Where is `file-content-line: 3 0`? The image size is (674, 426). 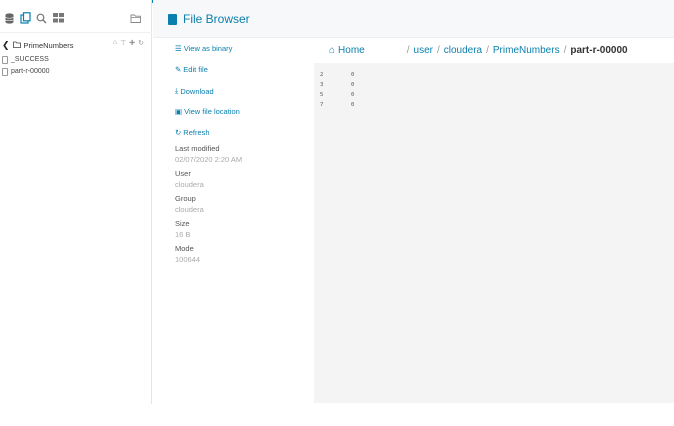
file-content-line: 3 0 is located at coordinates (337, 85).